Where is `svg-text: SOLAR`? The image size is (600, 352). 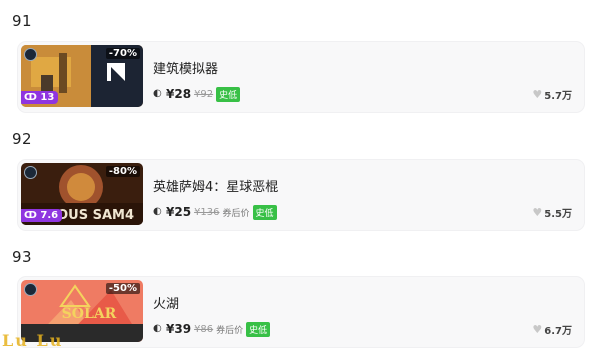 svg-text: SOLAR is located at coordinates (89, 314).